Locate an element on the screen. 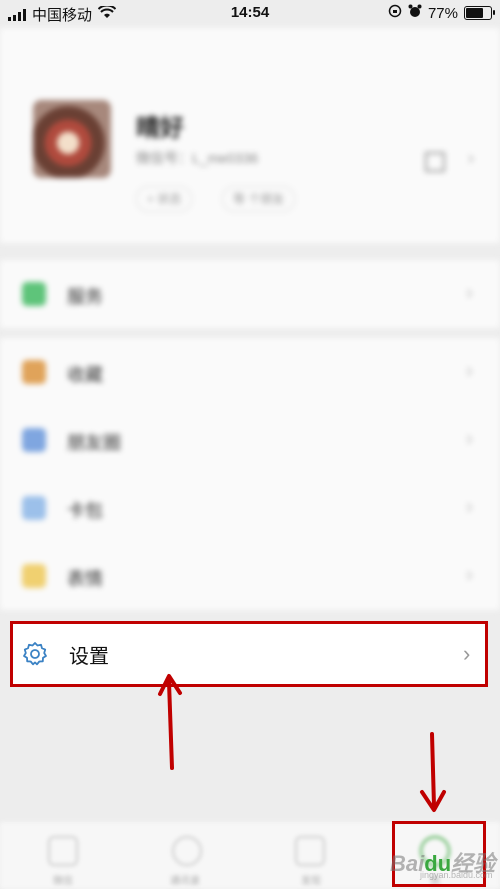  menu-item-label: 卡包 is located at coordinates (85, 511).